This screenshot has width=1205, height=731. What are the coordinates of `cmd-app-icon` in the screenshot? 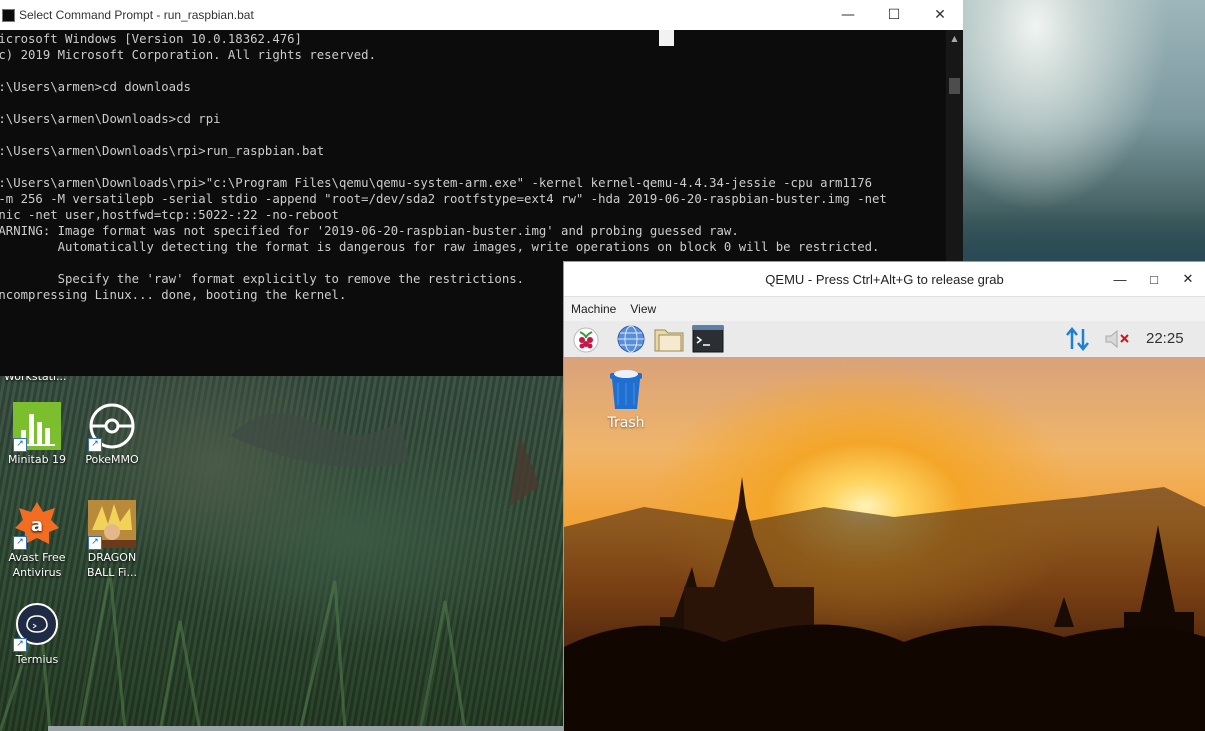 It's located at (8, 15).